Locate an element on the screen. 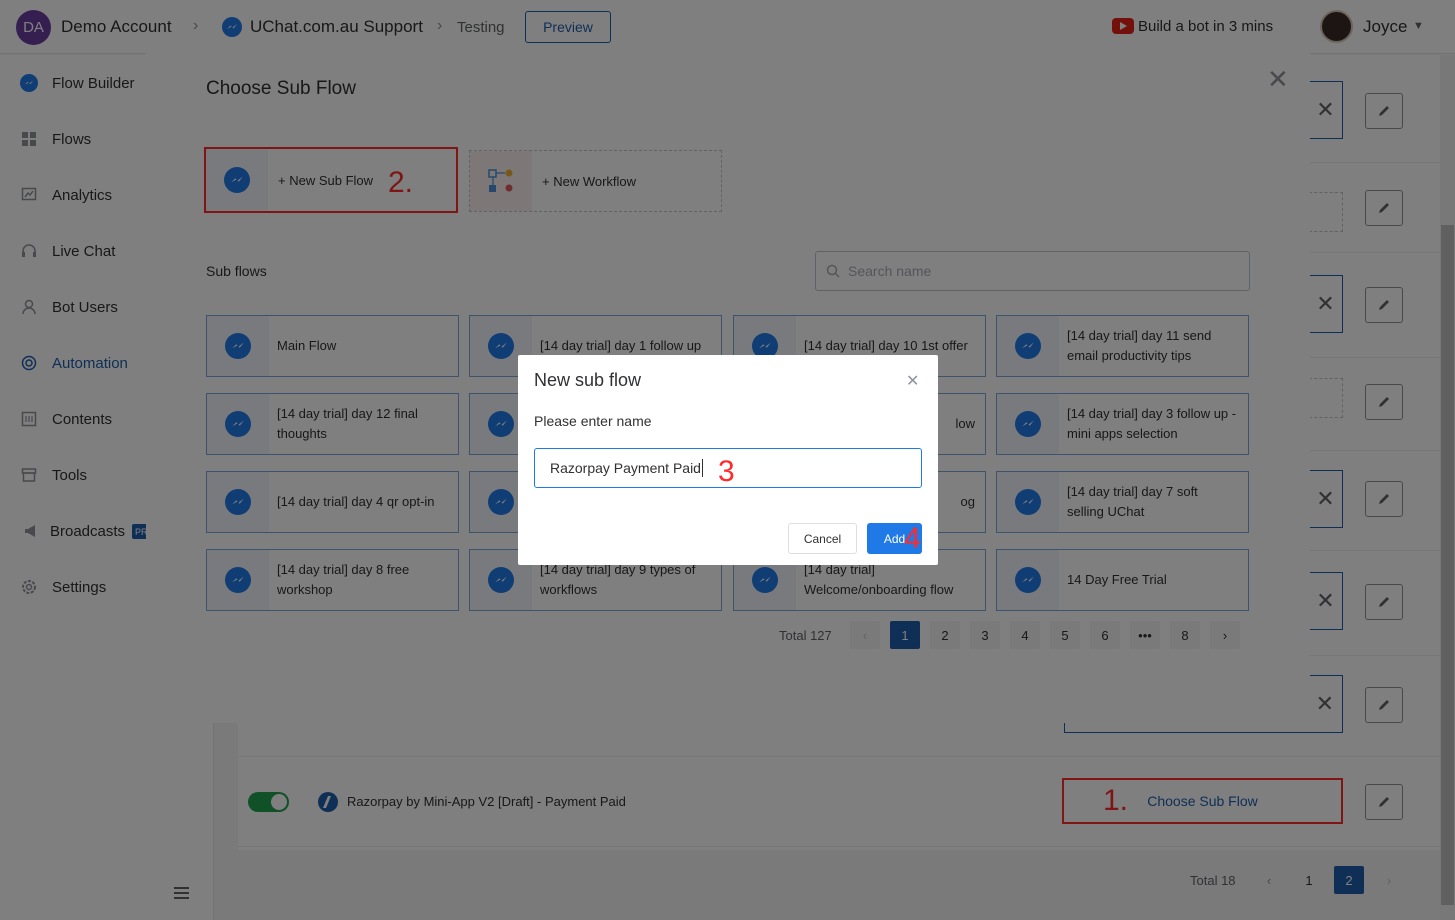 The image size is (1455, 920). step-3-annotation: 3 is located at coordinates (726, 471).